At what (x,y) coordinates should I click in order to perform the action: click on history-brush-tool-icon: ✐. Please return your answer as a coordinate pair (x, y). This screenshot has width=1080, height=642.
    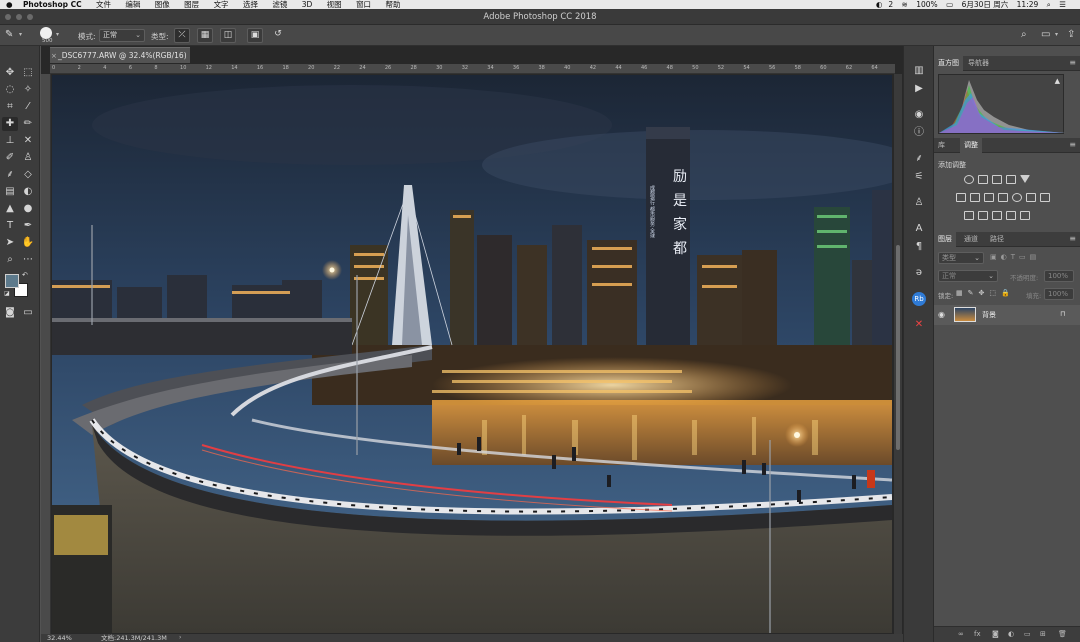
    Looking at the image, I should click on (10, 158).